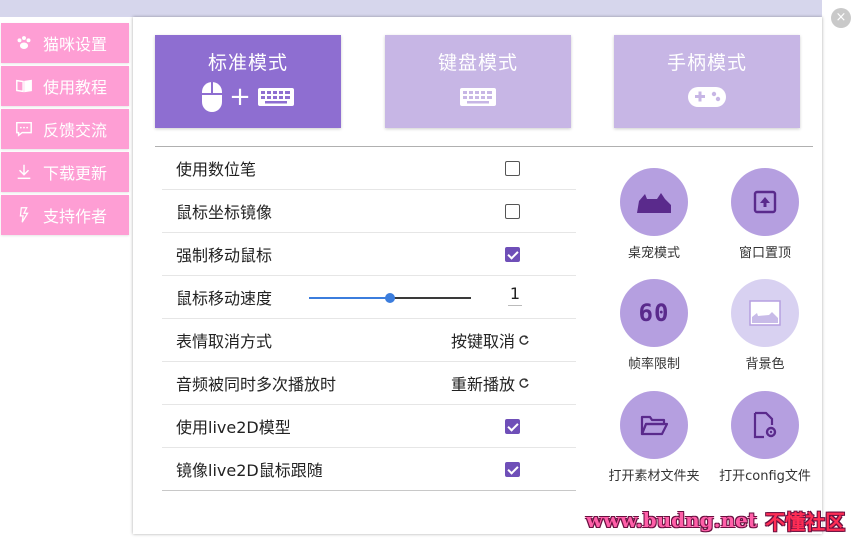  Describe the element at coordinates (24, 129) in the screenshot. I see `chat-icon` at that location.